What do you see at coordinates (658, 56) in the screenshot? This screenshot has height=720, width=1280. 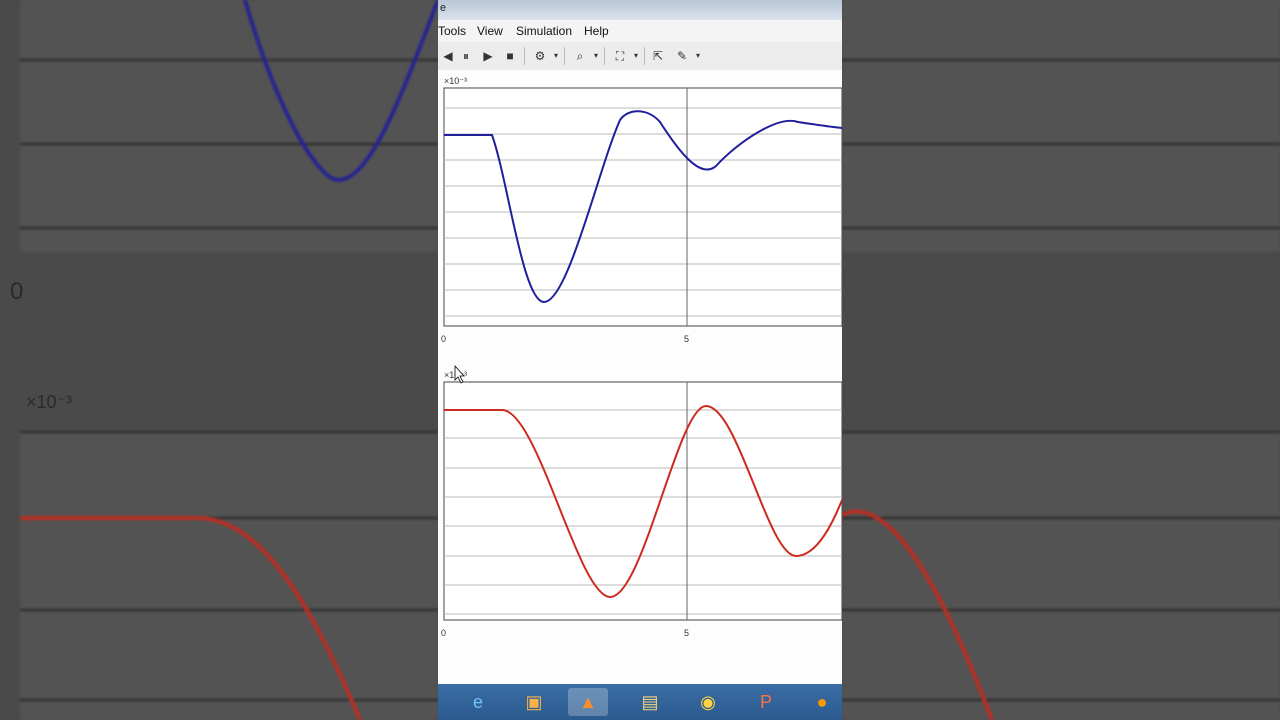 I see `restore-icon: ⇱` at bounding box center [658, 56].